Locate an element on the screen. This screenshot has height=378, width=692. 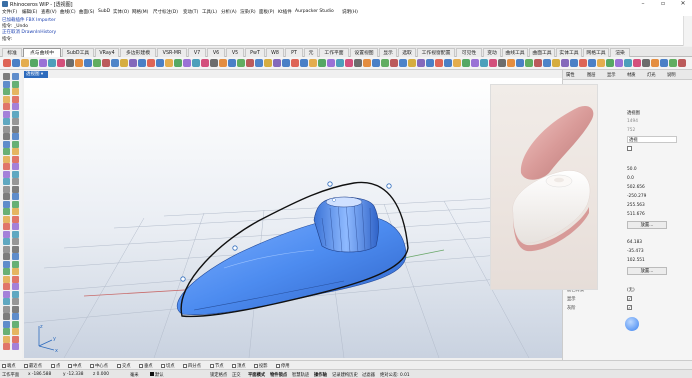
menu-dimension: 尺寸标注(D) is located at coordinates (165, 12).